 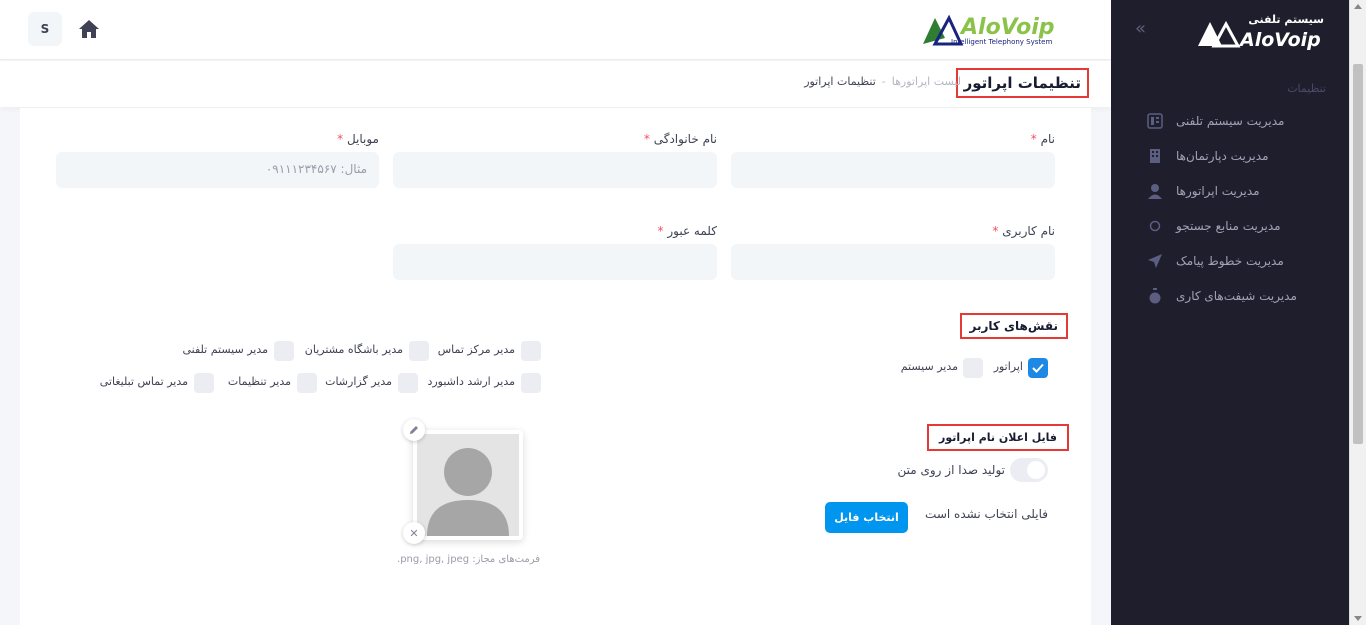 I want to click on scroll-down-arrow-icon, so click(x=1358, y=618).